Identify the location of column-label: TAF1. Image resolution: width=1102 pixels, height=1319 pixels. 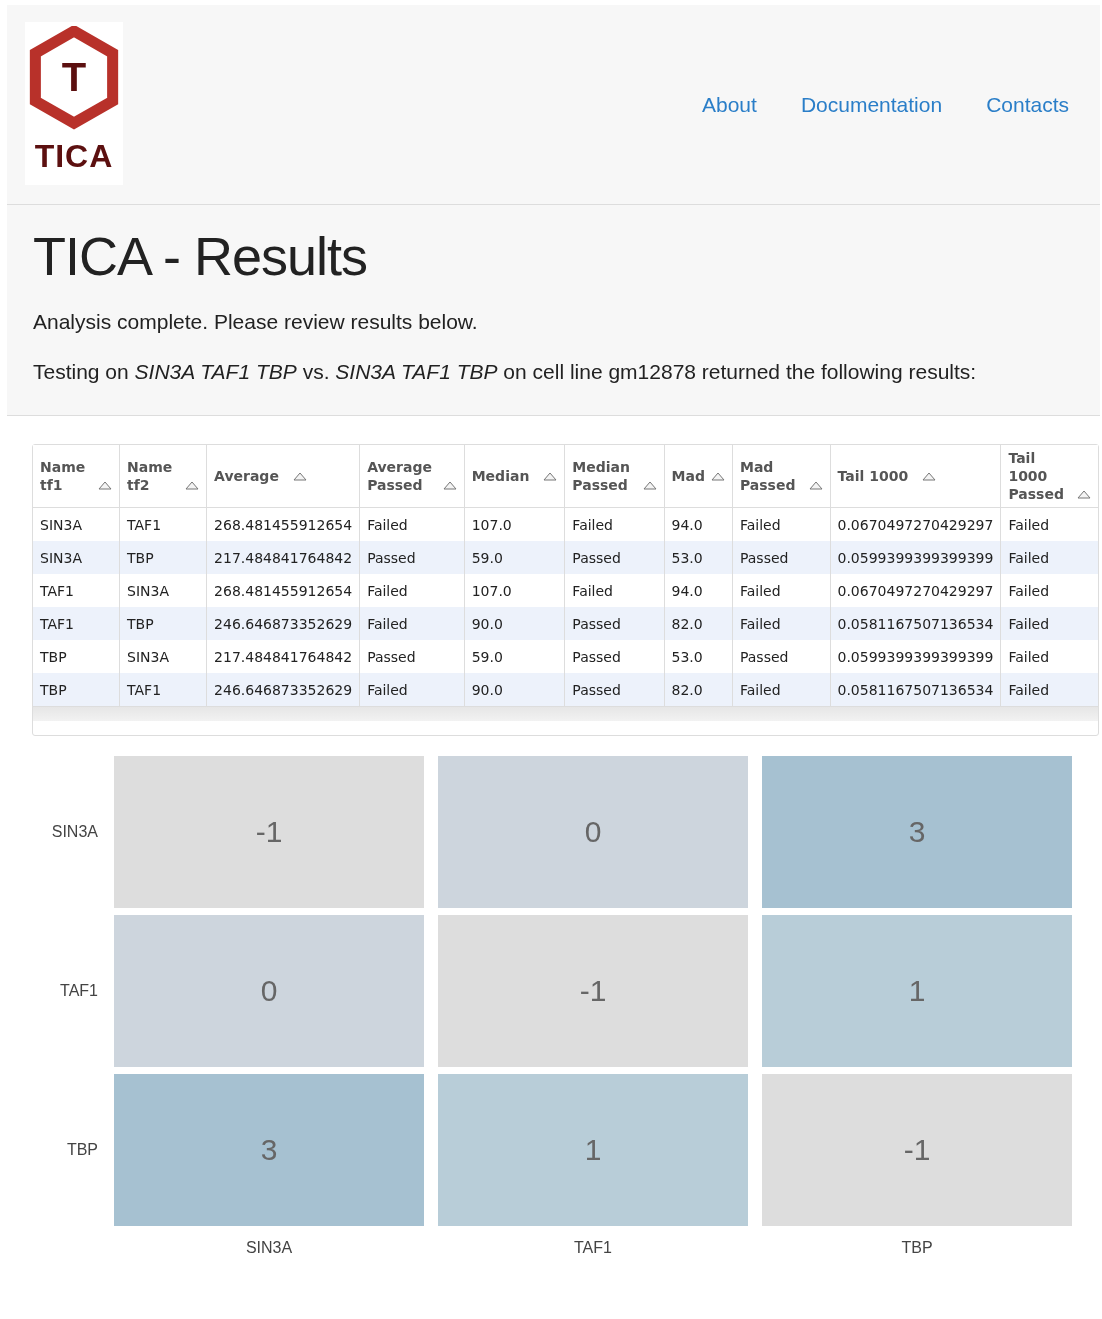
(593, 1247).